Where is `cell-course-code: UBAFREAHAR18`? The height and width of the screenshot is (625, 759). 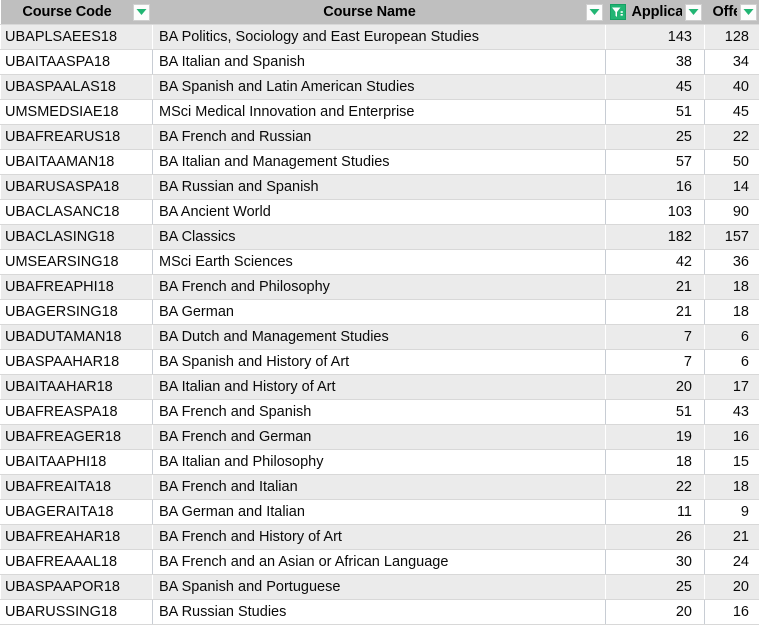
cell-course-code: UBAFREAHAR18 is located at coordinates (76, 537).